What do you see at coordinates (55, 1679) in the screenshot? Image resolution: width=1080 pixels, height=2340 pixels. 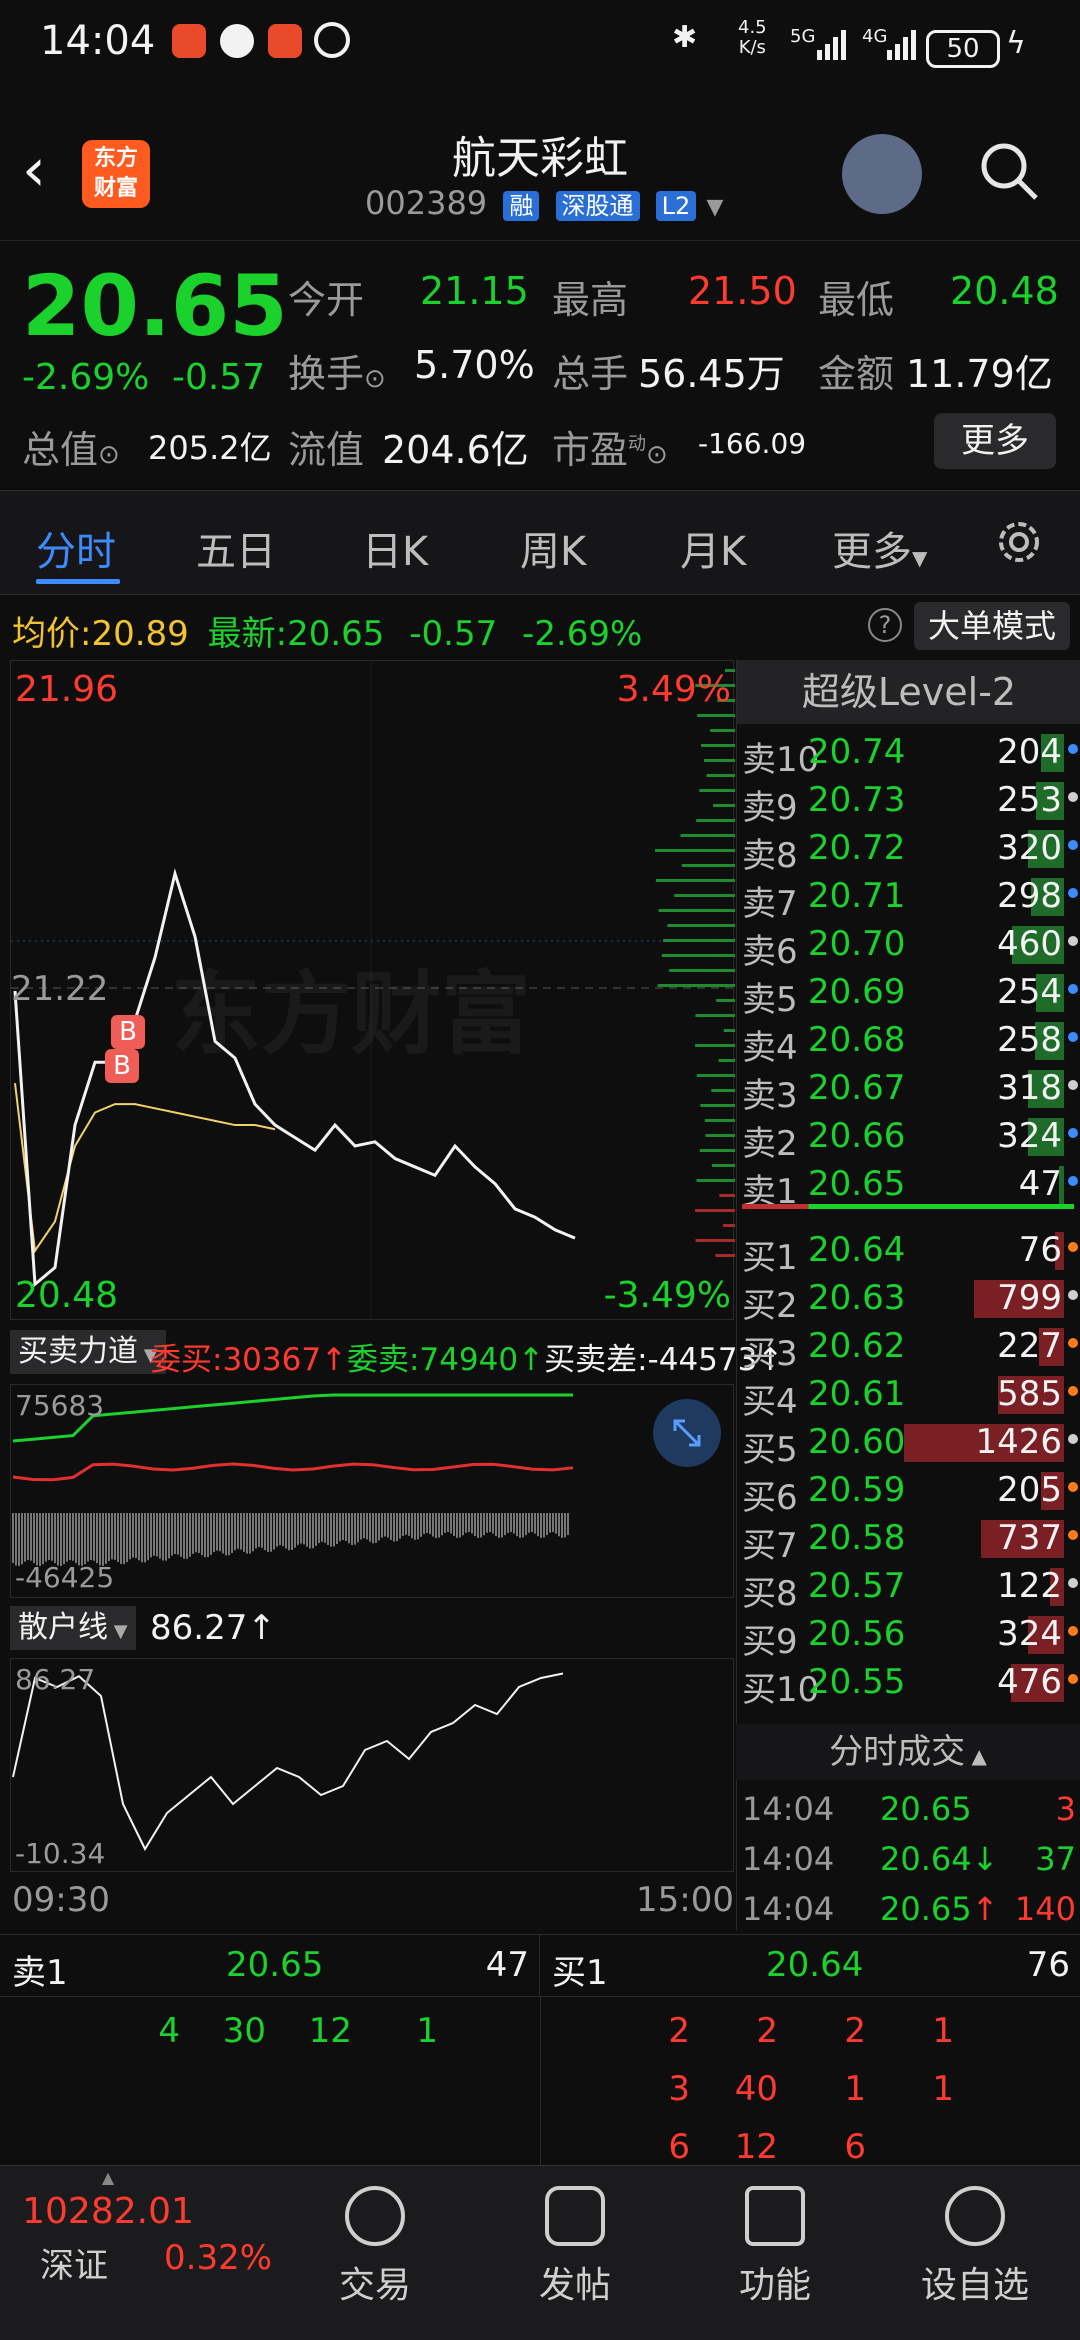 I see `retail-max-label: 86.27` at bounding box center [55, 1679].